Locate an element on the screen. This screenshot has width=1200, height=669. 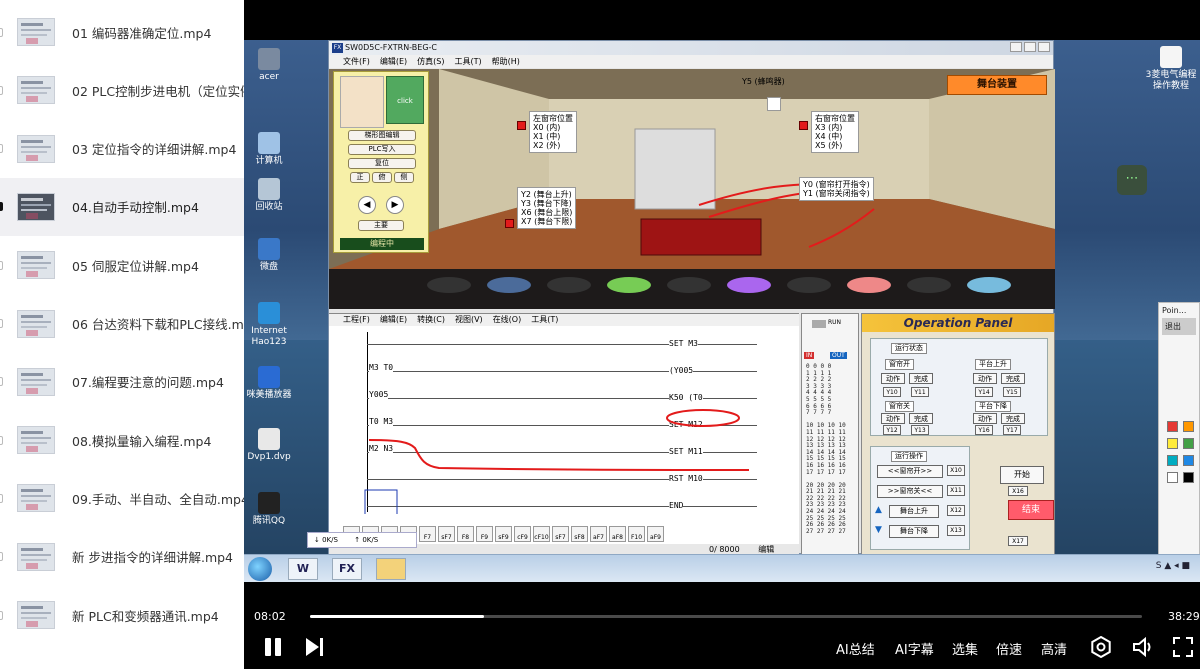
playlist-item: 03 定位指令的详细讲解.mp4 is located at coordinates (122, 149).